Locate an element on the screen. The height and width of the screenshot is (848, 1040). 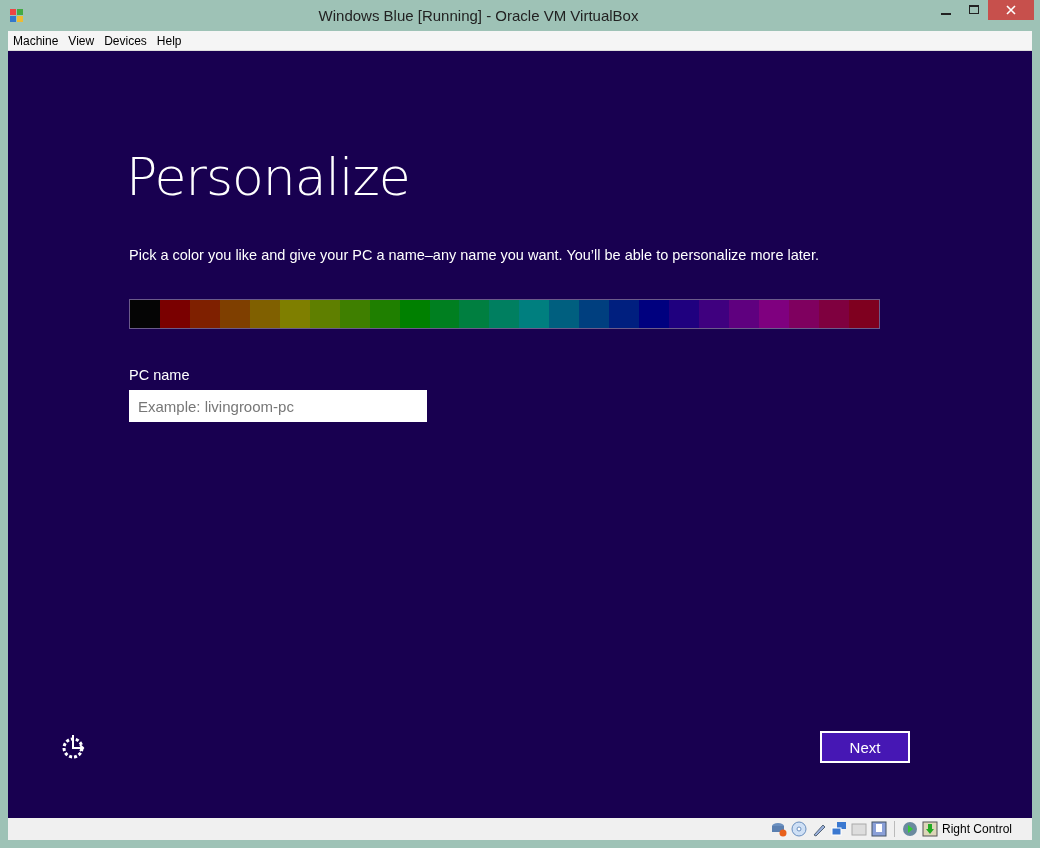
menu-item: View is located at coordinates (81, 40).